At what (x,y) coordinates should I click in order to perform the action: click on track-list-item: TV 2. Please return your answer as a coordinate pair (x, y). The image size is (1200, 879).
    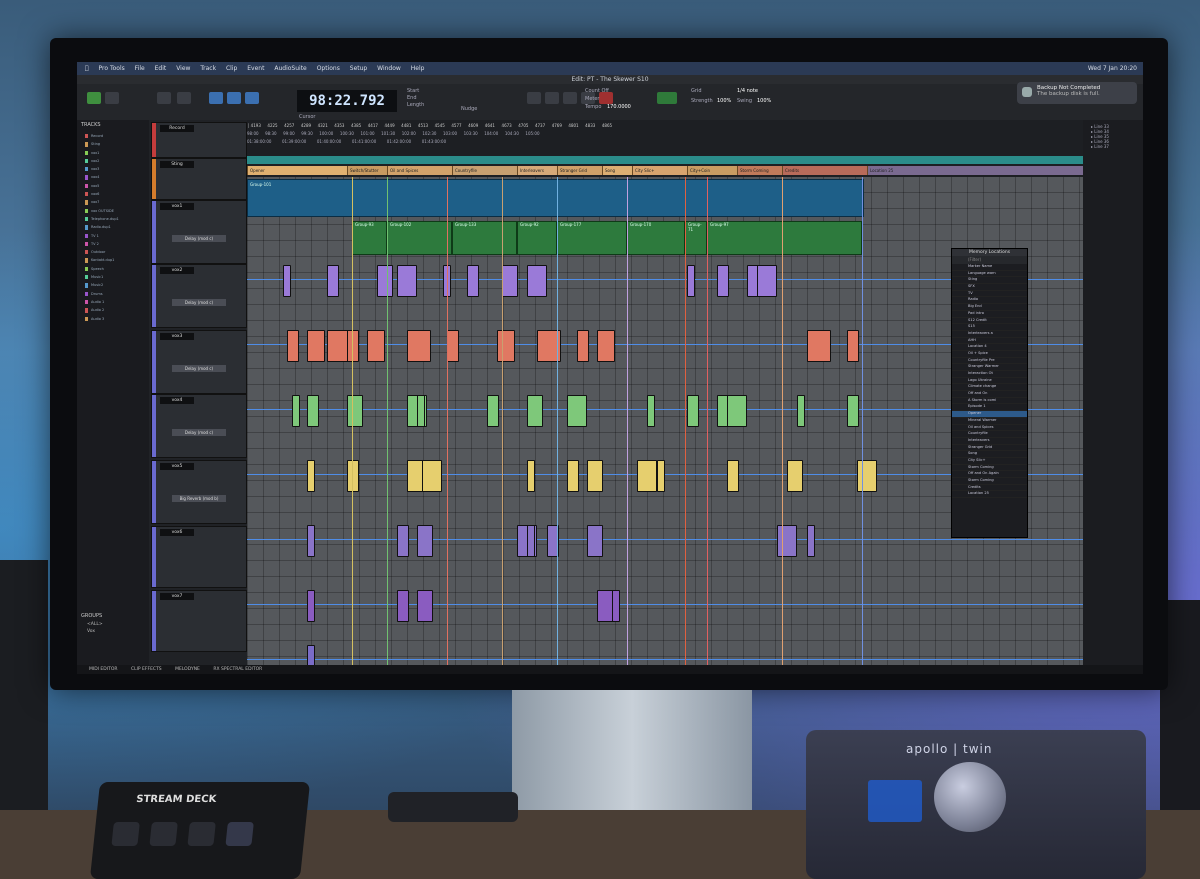
    Looking at the image, I should click on (117, 244).